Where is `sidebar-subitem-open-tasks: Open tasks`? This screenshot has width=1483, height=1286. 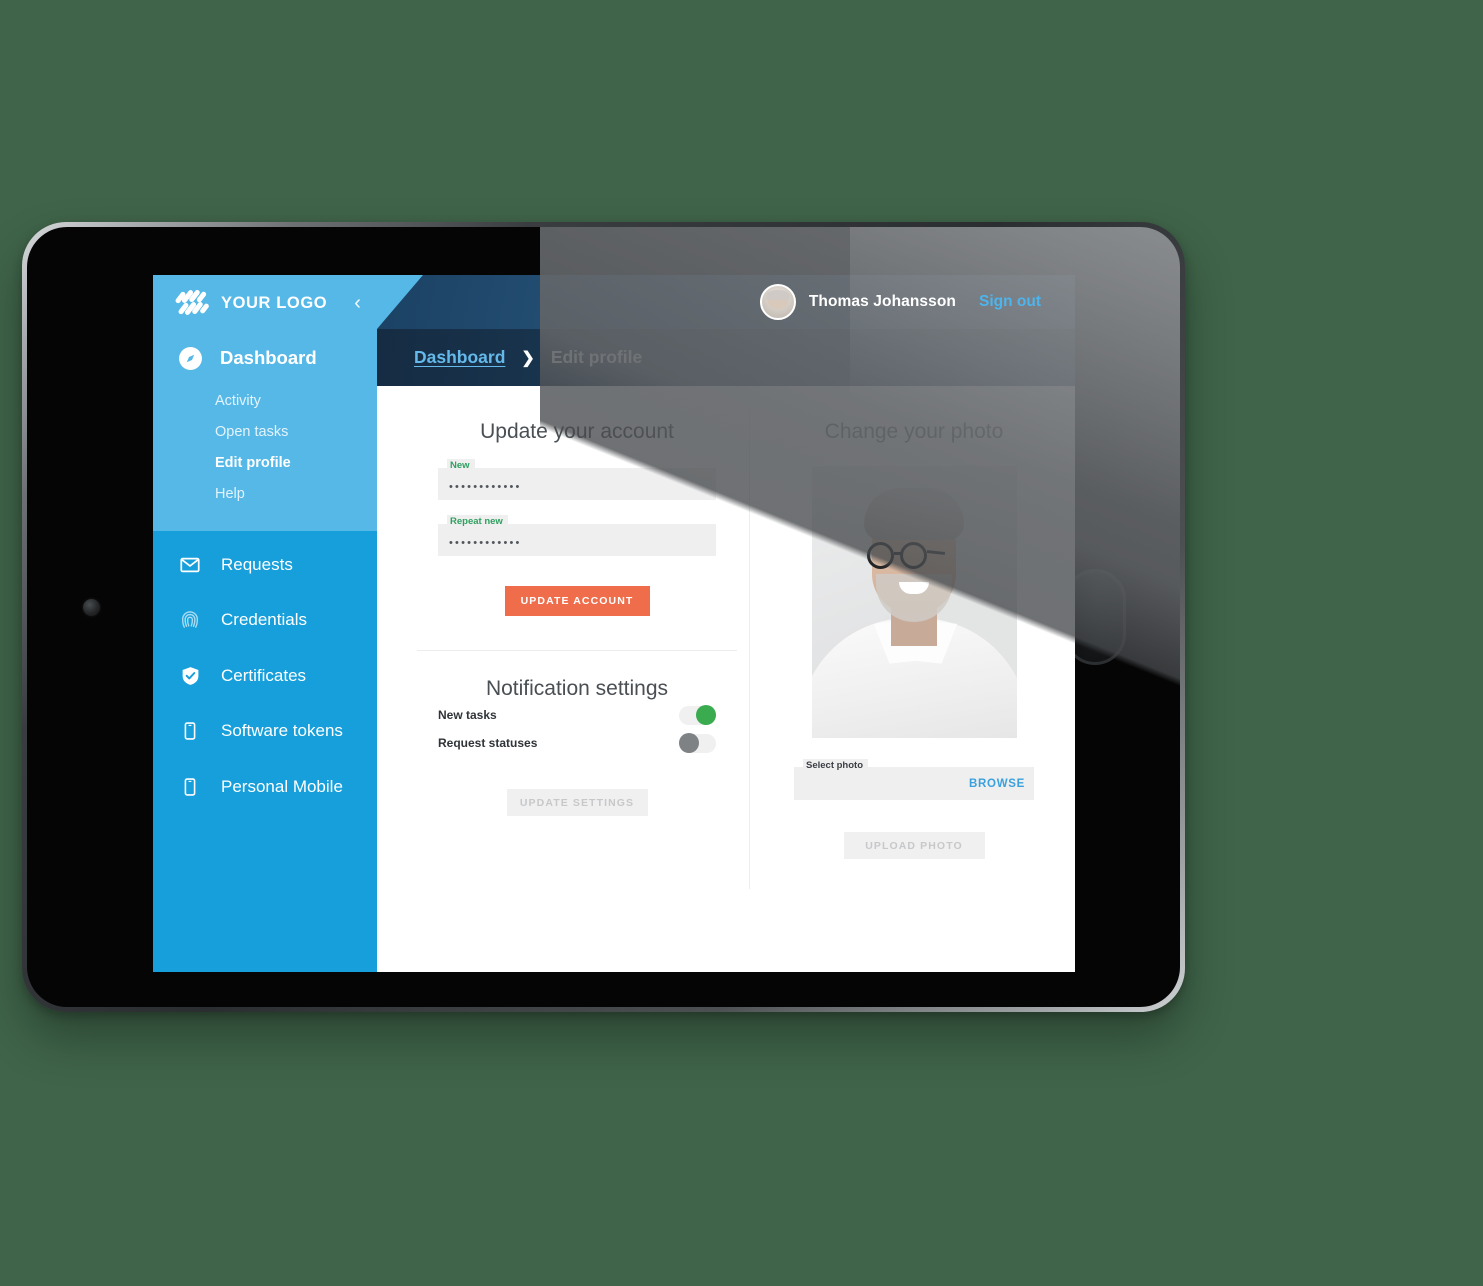 sidebar-subitem-open-tasks: Open tasks is located at coordinates (265, 431).